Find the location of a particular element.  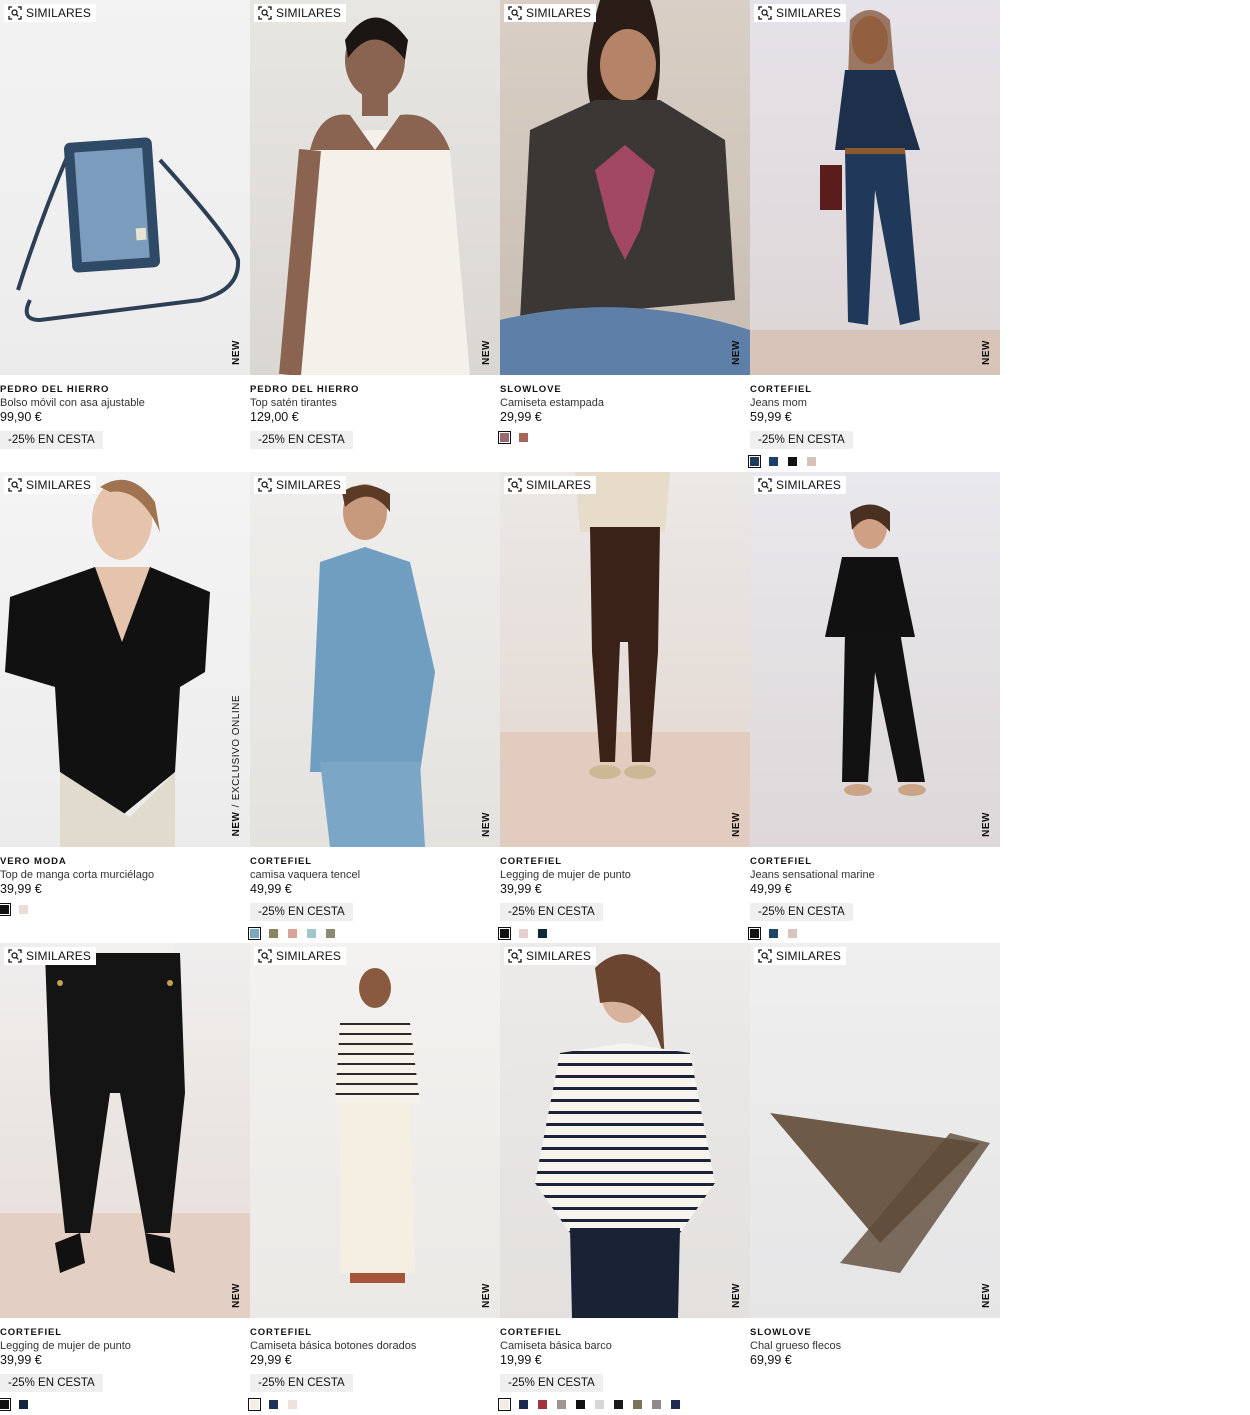

product-name: Jeans sensational marine is located at coordinates (875, 875).